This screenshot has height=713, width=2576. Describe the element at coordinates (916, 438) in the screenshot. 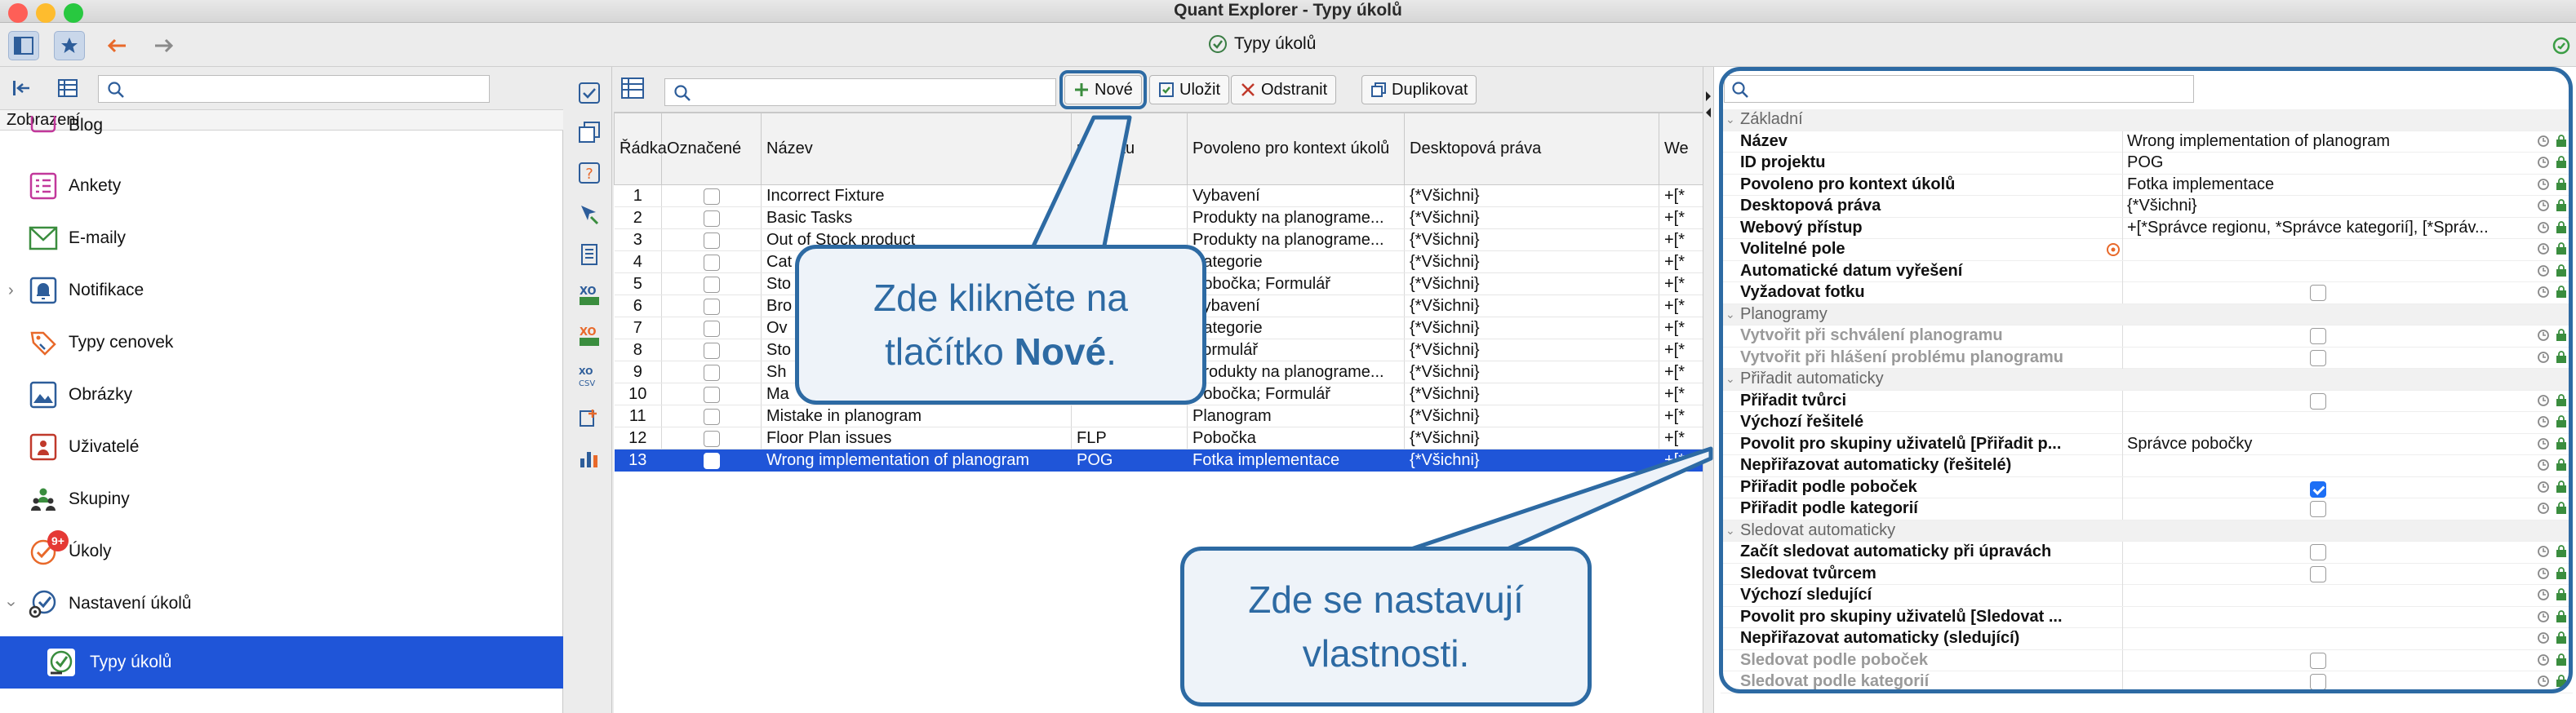

I see `cell-name: Floor Plan issues` at that location.